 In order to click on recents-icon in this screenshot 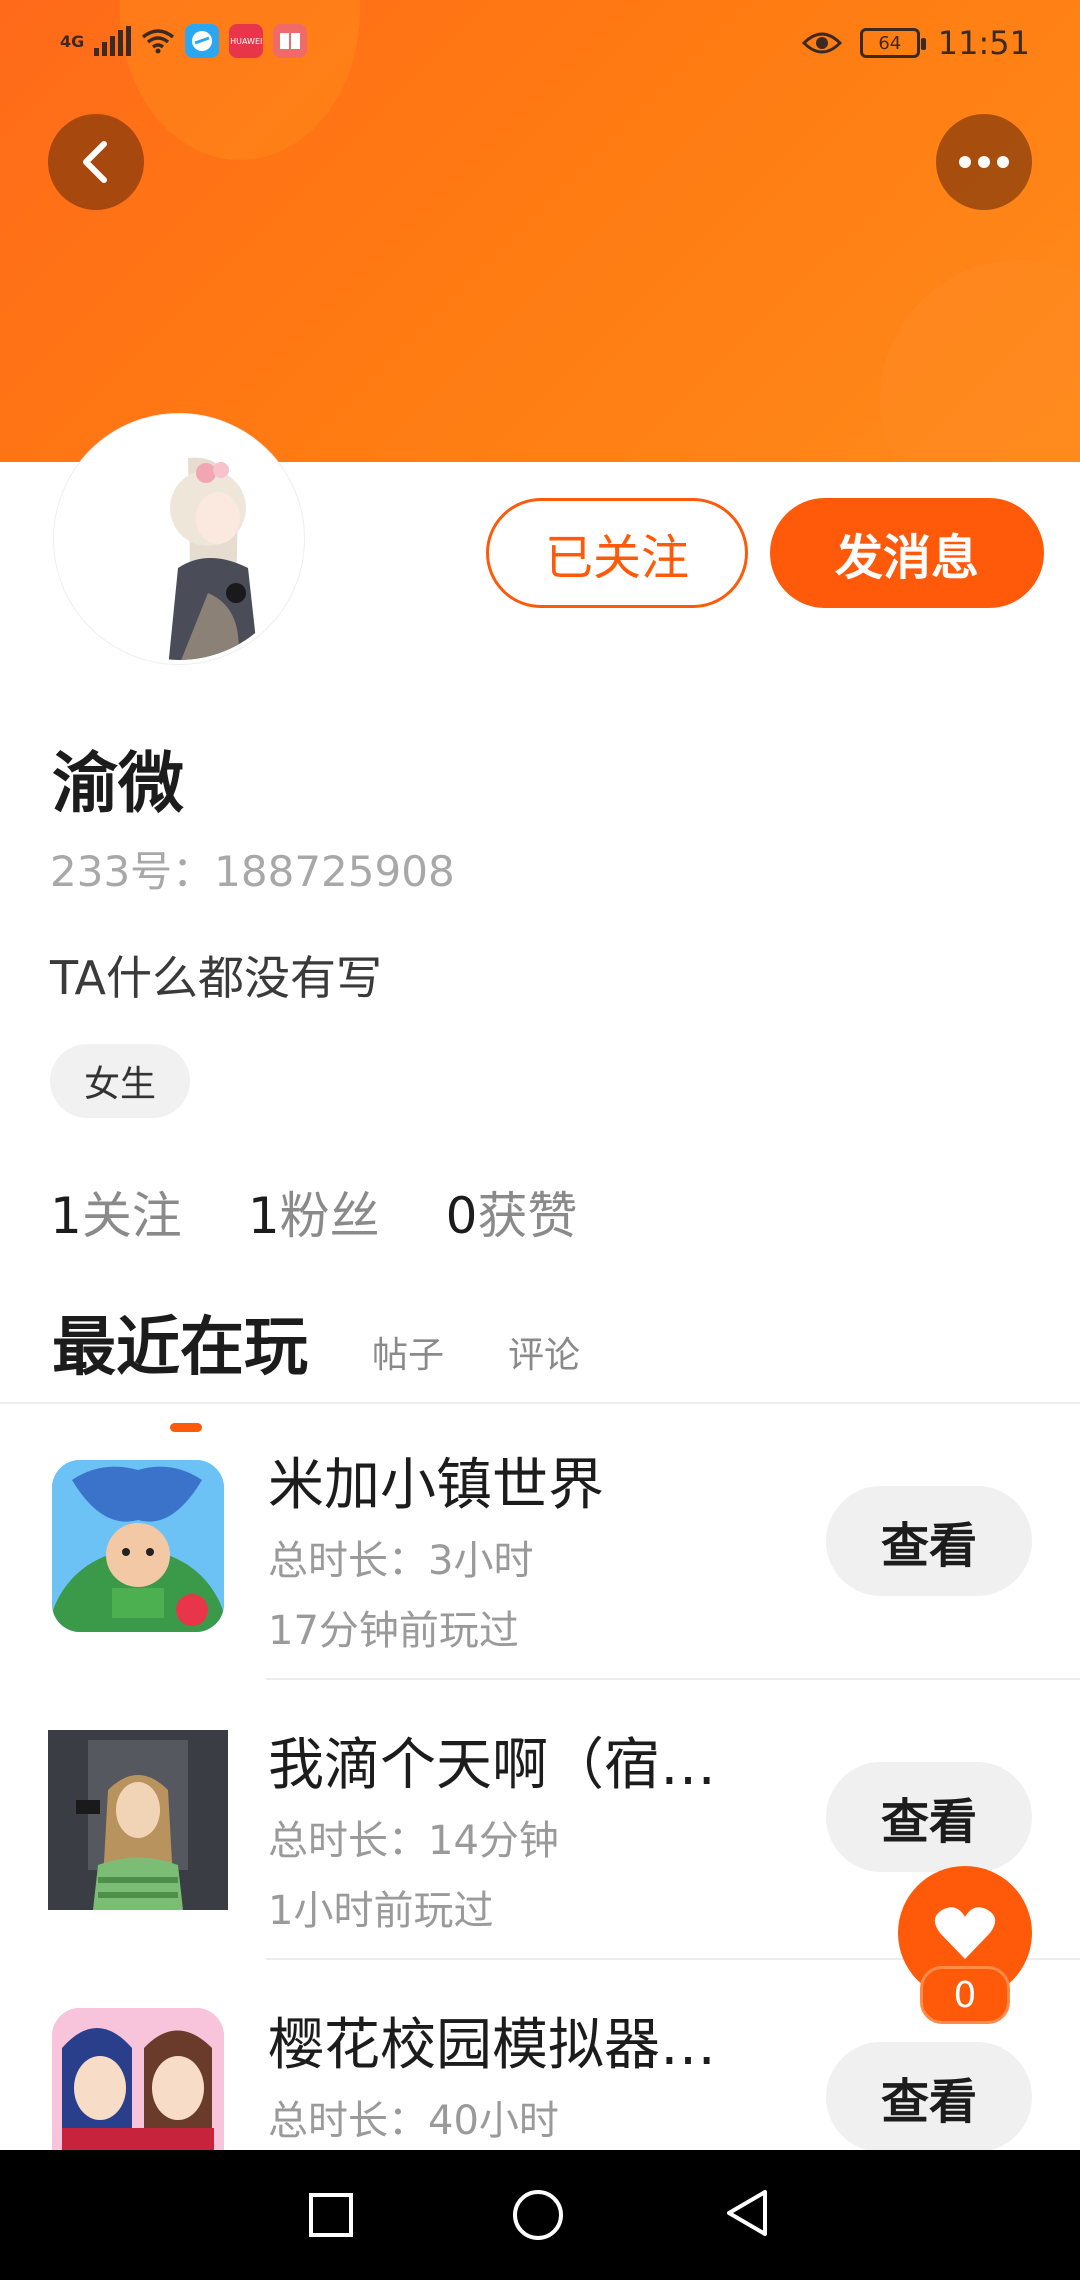, I will do `click(331, 2215)`.